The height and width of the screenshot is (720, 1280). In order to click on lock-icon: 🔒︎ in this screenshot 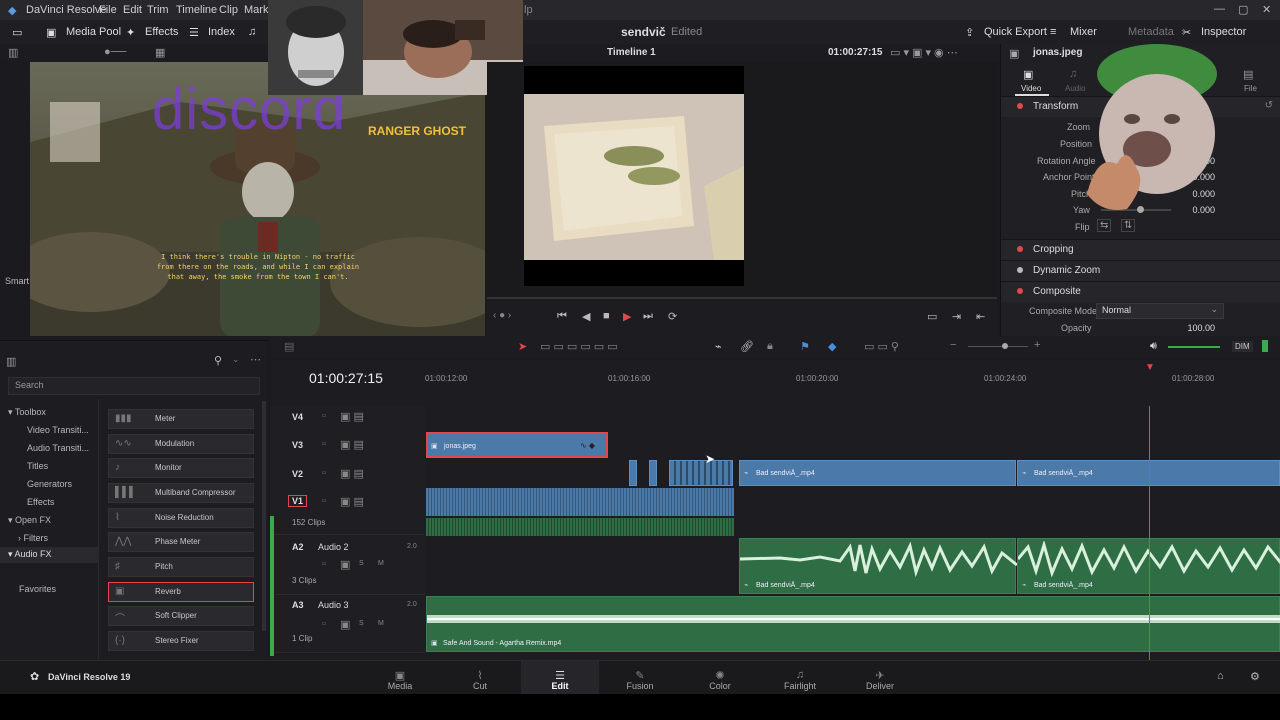, I will do `click(770, 346)`.